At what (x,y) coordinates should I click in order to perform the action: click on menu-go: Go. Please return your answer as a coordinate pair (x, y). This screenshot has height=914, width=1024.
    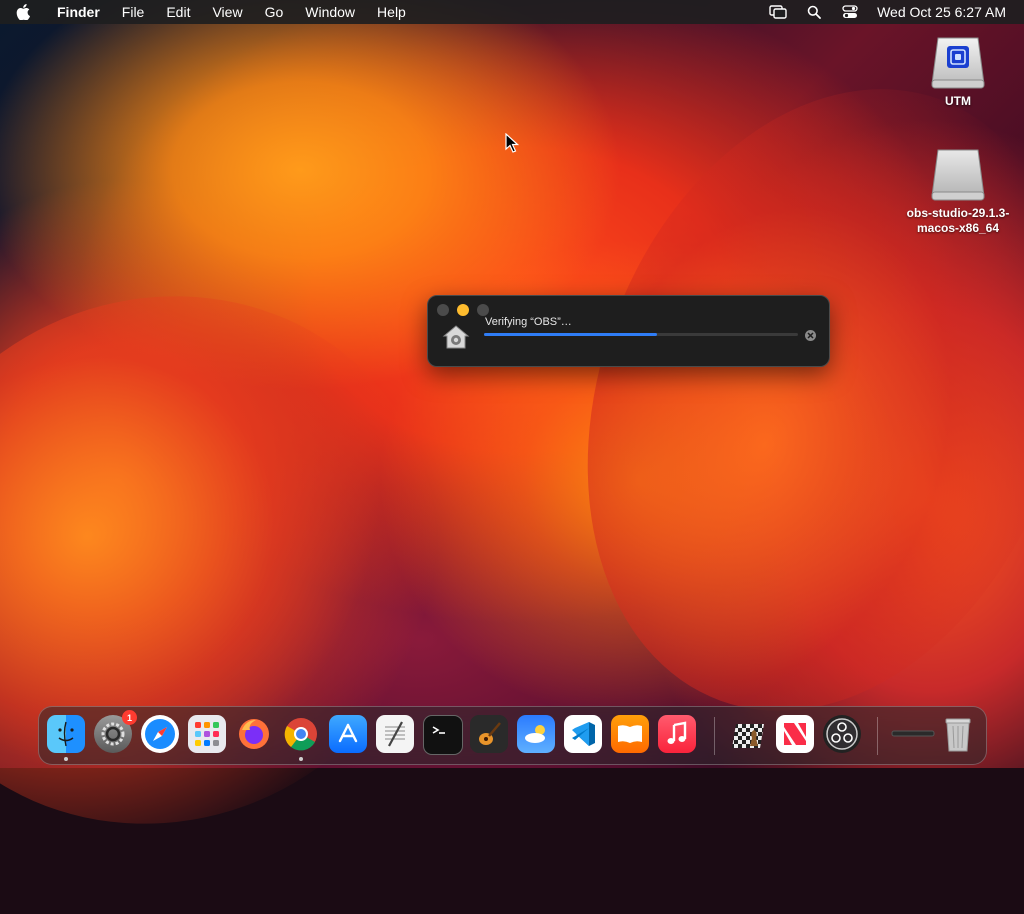
    Looking at the image, I should click on (274, 12).